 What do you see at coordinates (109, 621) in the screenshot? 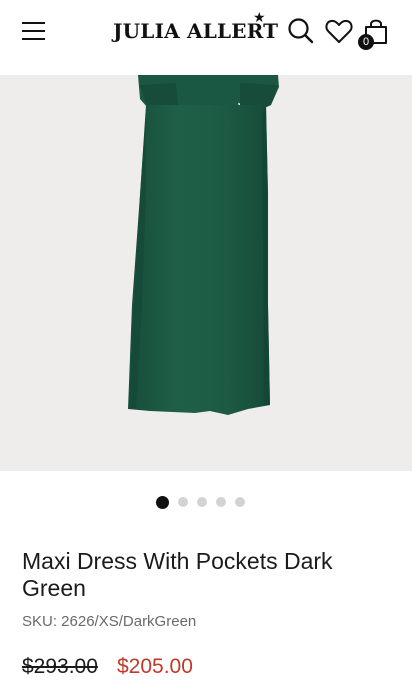
I see `product-sku: SKU: 2626/XS/DarkGreen` at bounding box center [109, 621].